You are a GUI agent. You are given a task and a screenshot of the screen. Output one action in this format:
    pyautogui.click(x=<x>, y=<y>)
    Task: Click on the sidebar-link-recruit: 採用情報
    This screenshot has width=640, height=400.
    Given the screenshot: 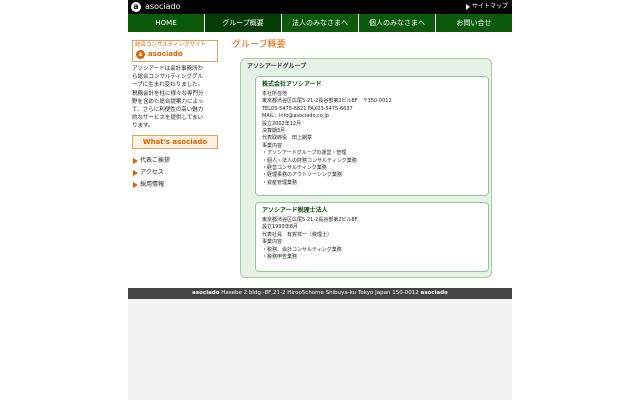 What is the action you would take?
    pyautogui.click(x=175, y=185)
    